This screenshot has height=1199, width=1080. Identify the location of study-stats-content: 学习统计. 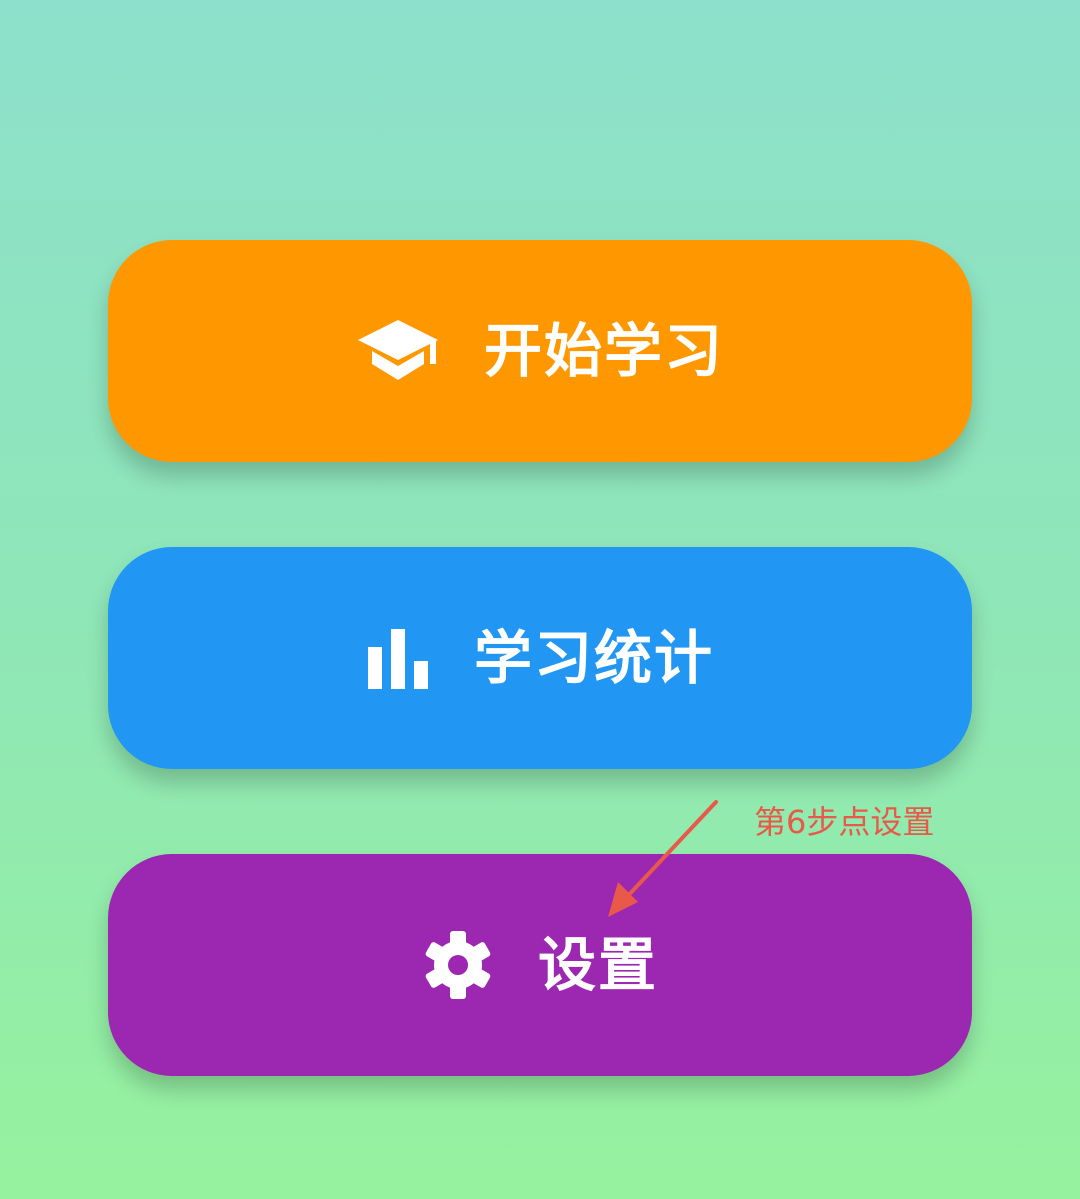
(540, 658).